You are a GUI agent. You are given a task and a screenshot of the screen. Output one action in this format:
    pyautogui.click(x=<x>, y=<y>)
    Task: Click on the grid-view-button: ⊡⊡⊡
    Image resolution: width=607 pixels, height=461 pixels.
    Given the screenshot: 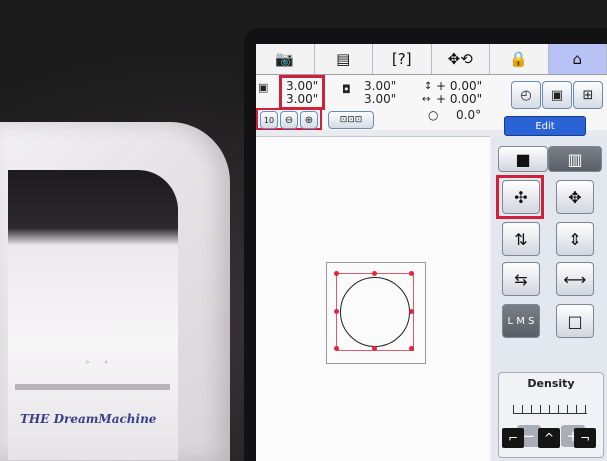 What is the action you would take?
    pyautogui.click(x=351, y=120)
    